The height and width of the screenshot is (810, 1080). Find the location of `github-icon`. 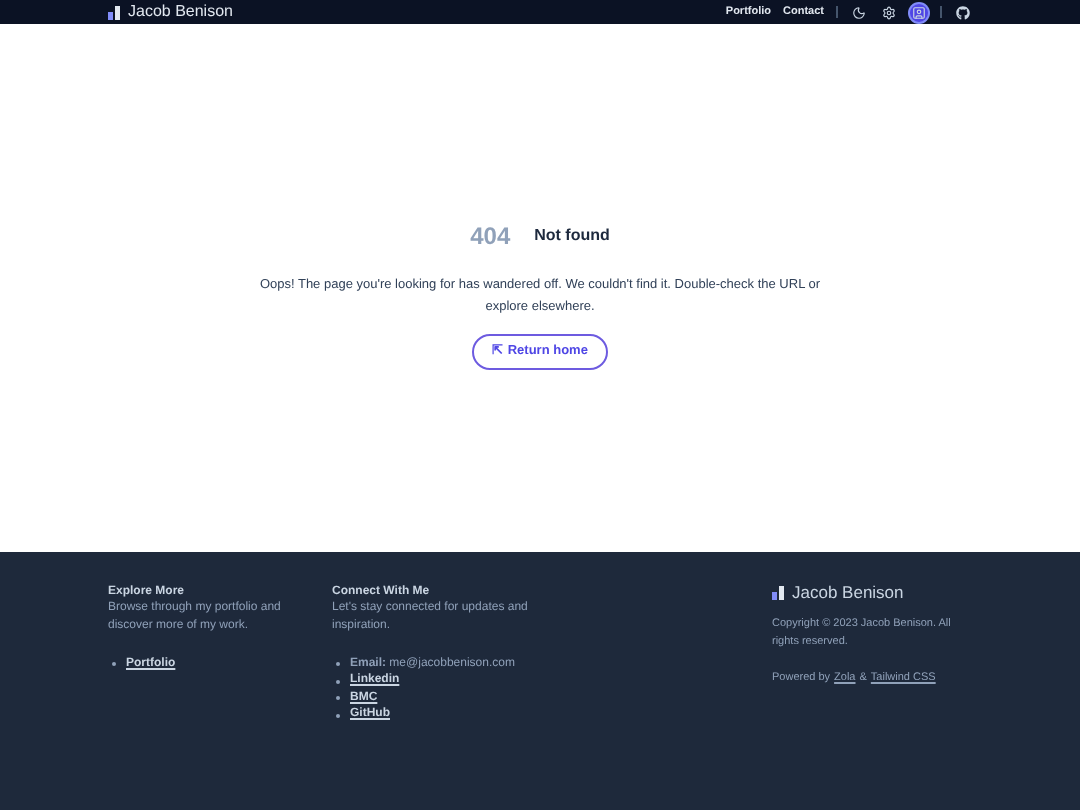

github-icon is located at coordinates (963, 12).